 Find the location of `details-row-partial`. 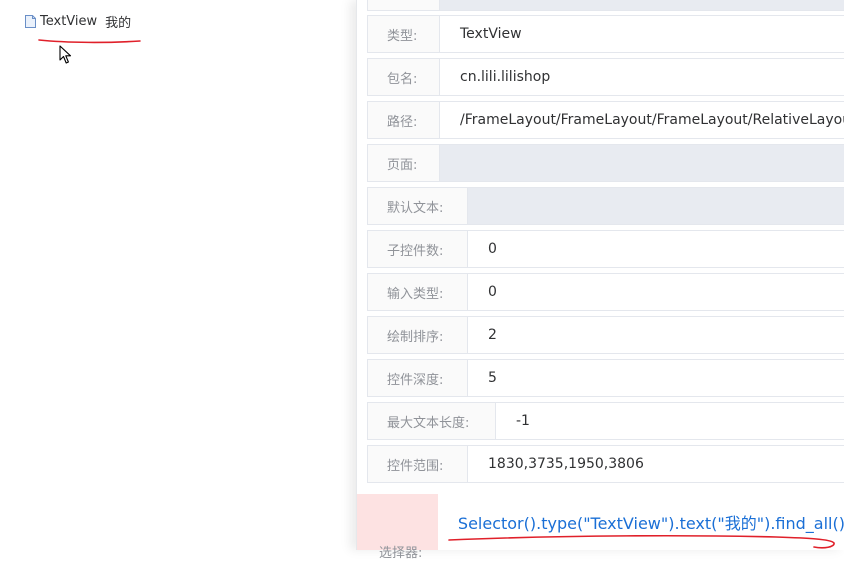

details-row-partial is located at coordinates (605, 5).